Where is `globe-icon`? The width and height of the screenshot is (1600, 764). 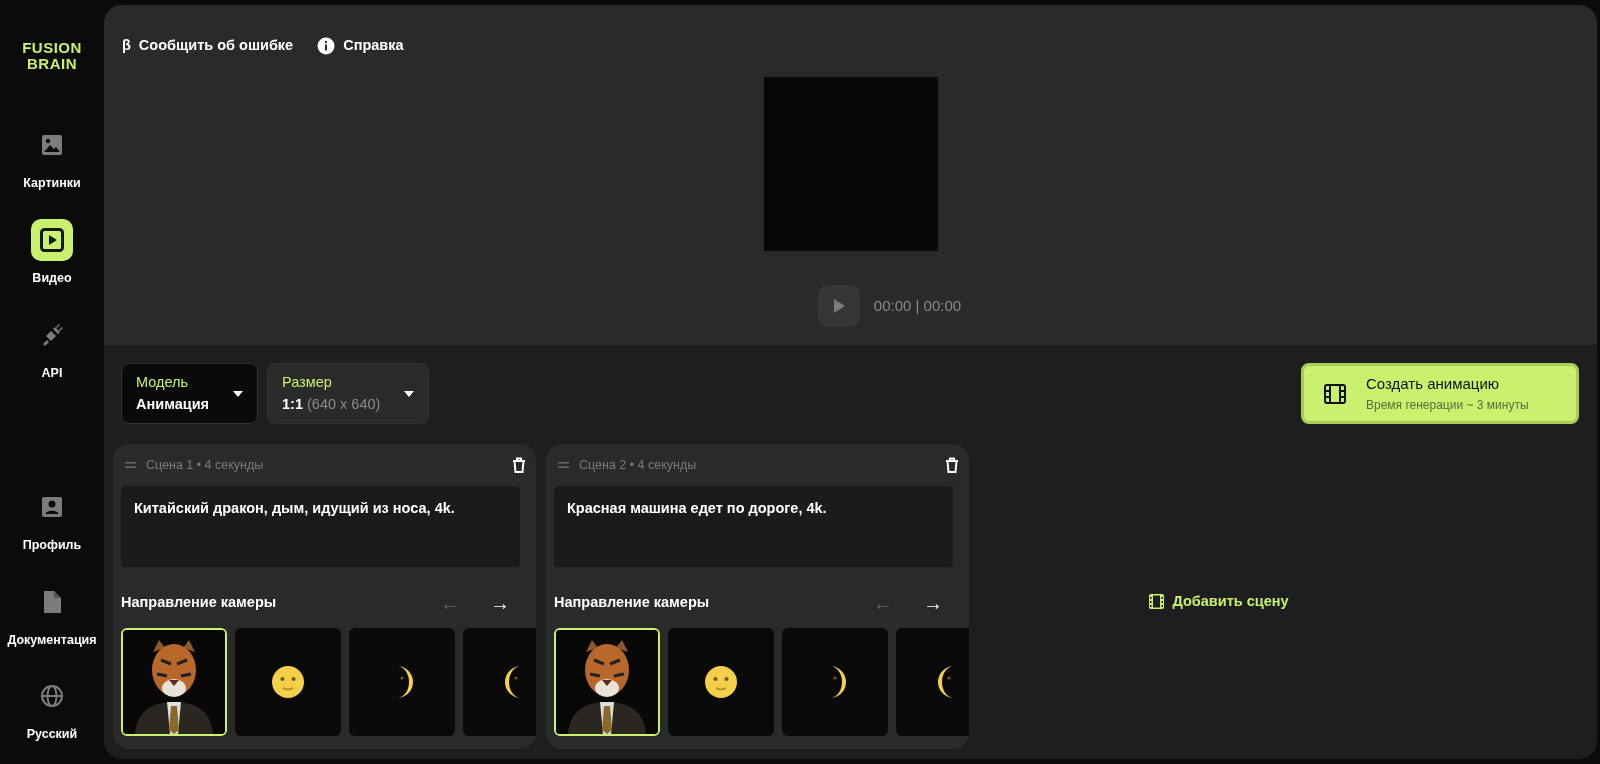 globe-icon is located at coordinates (52, 696).